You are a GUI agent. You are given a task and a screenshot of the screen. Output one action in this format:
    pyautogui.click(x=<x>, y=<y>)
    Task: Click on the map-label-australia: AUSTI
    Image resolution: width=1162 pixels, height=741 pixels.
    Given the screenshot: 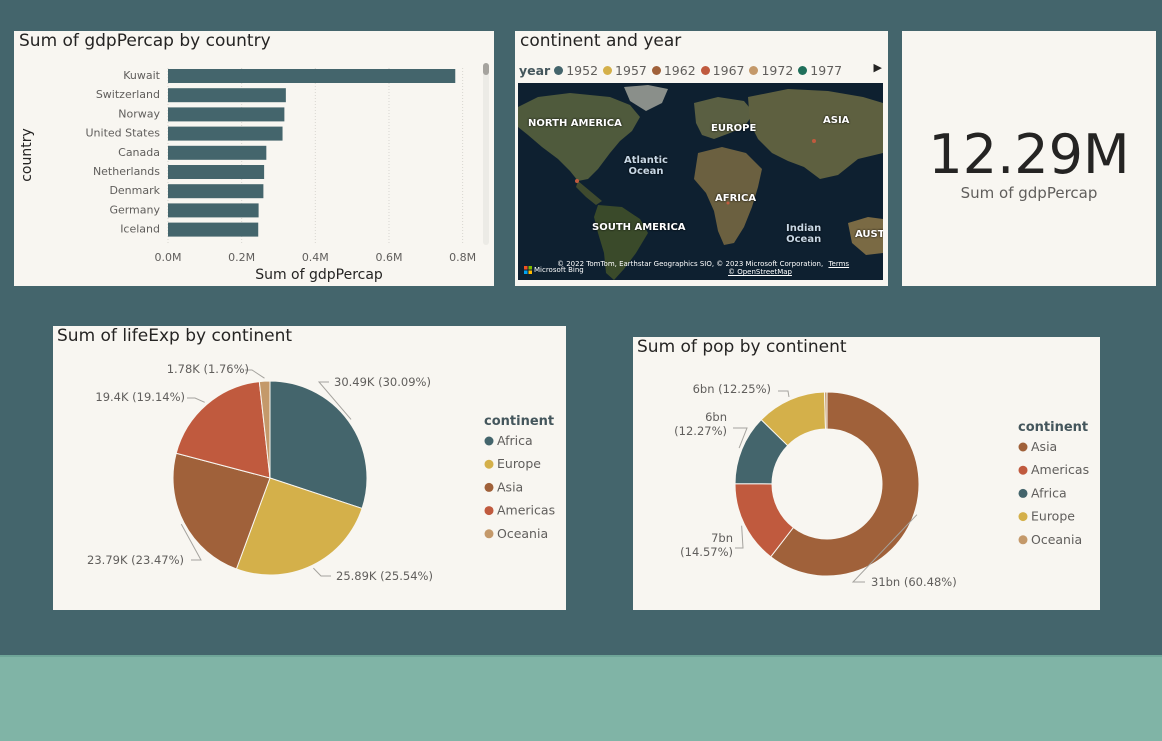 What is the action you would take?
    pyautogui.click(x=869, y=234)
    